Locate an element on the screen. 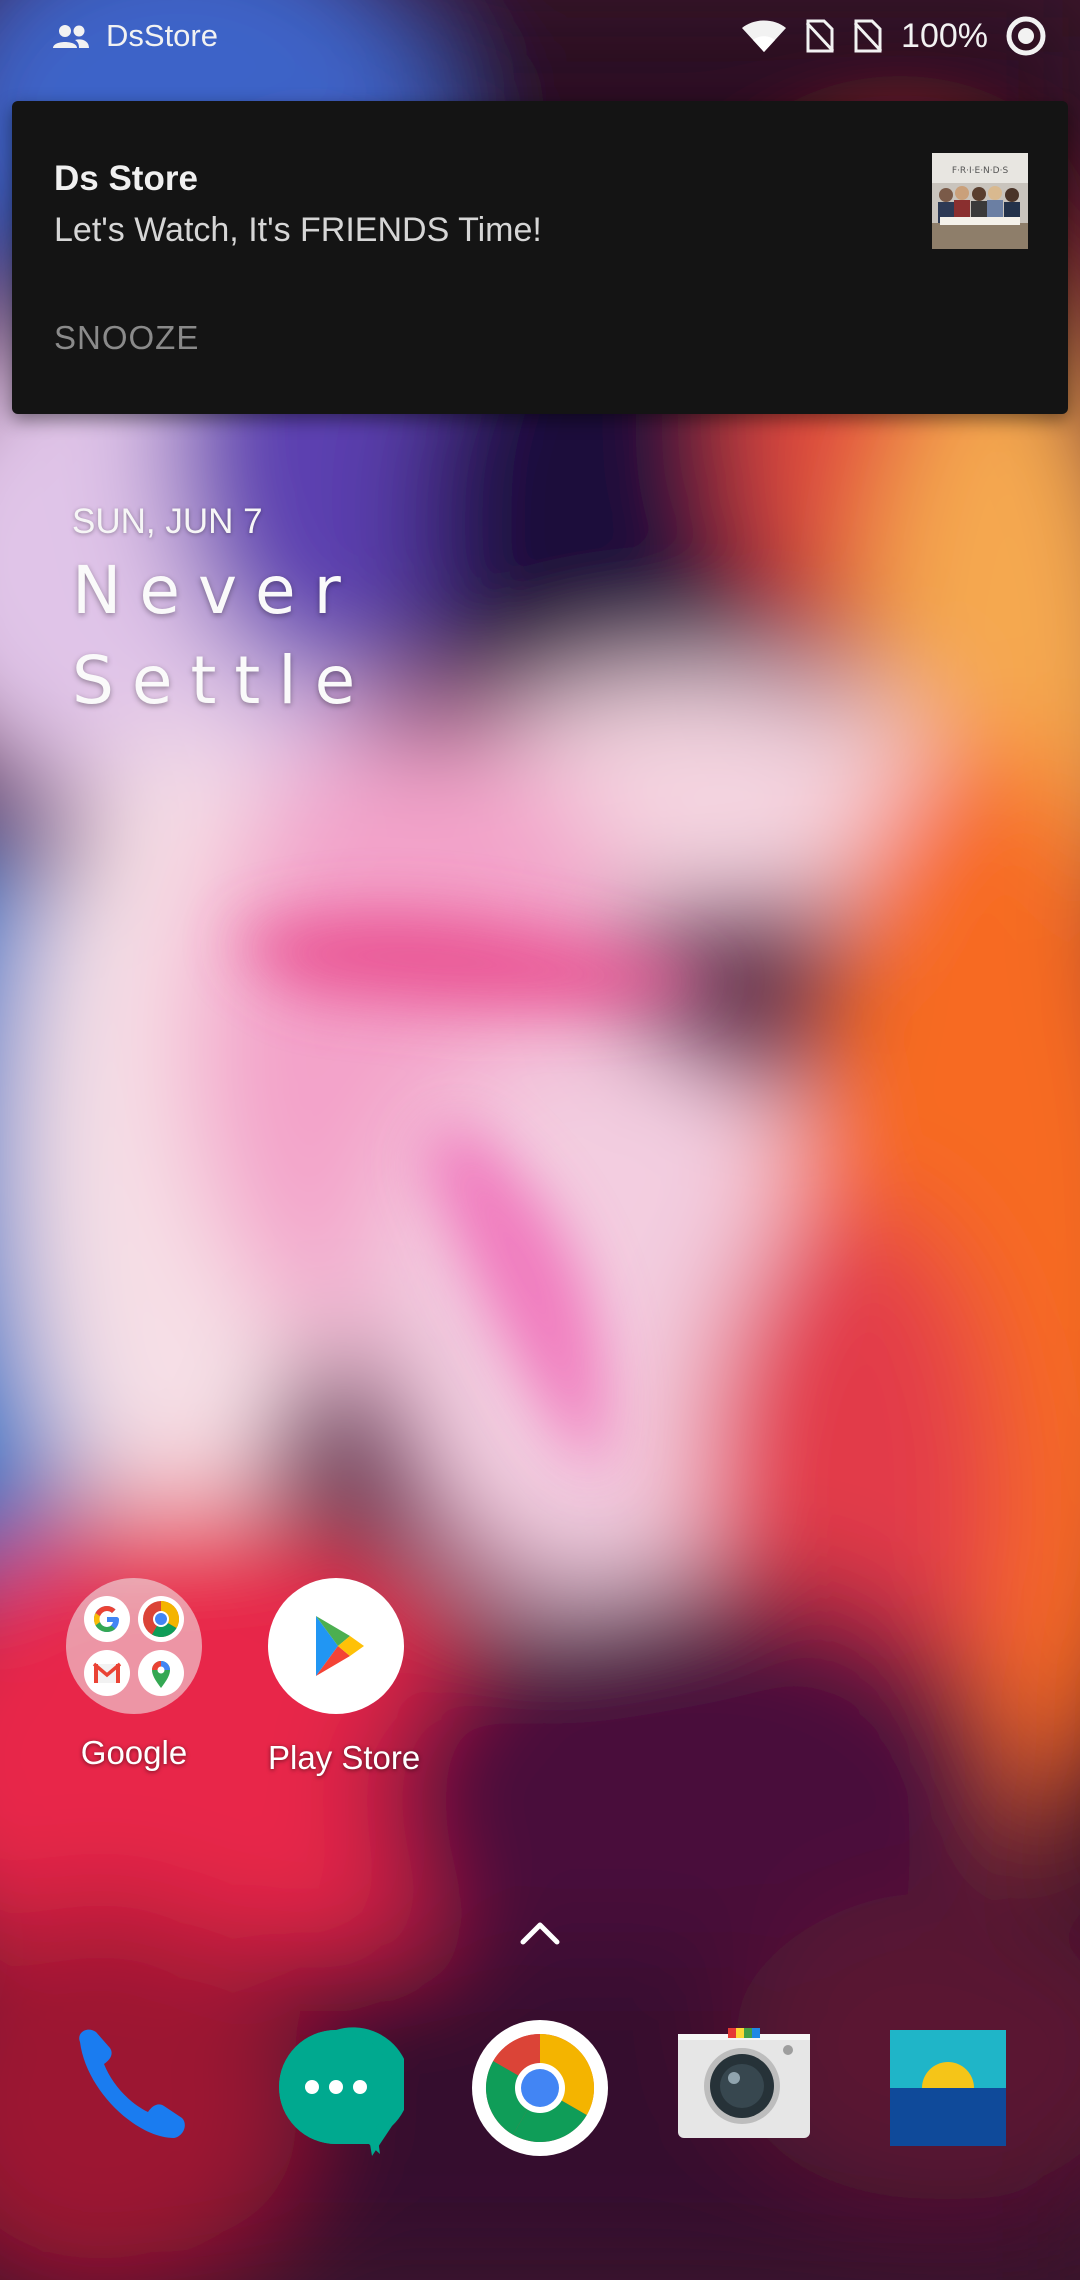 The width and height of the screenshot is (1080, 2280). dock-camera is located at coordinates (744, 2088).